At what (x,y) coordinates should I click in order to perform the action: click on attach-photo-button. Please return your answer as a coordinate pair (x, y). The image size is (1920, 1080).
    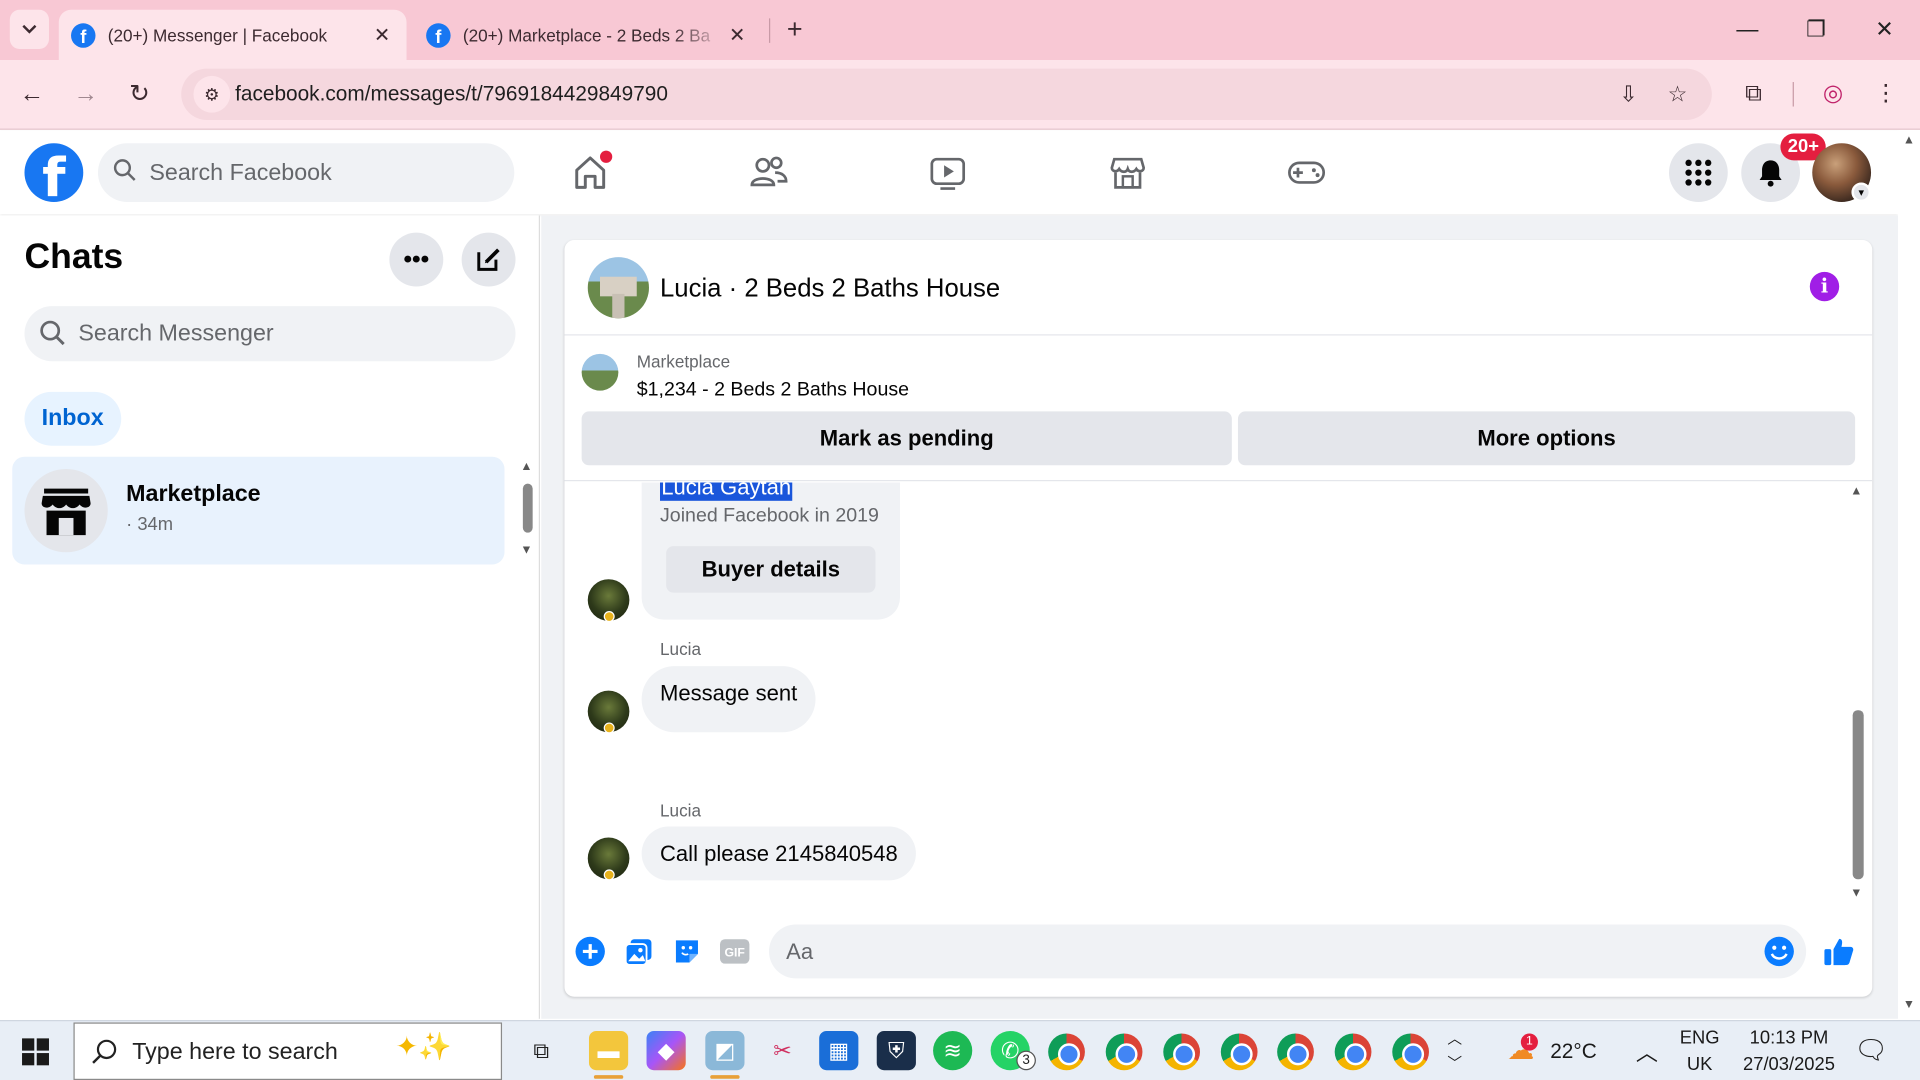
    Looking at the image, I should click on (639, 952).